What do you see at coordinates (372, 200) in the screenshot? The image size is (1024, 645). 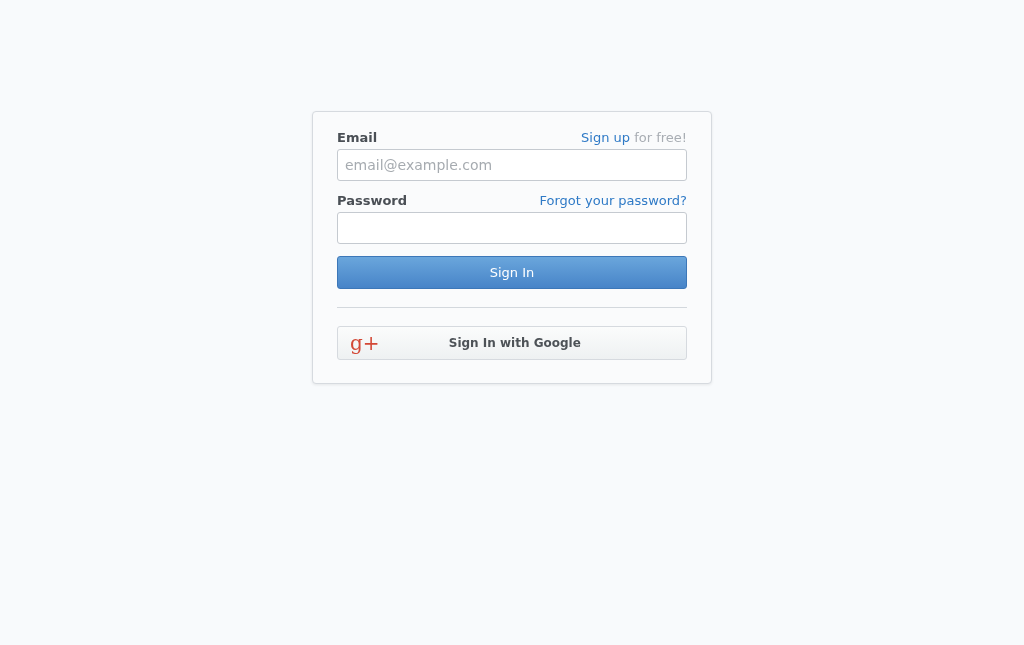 I see `password-label: Password` at bounding box center [372, 200].